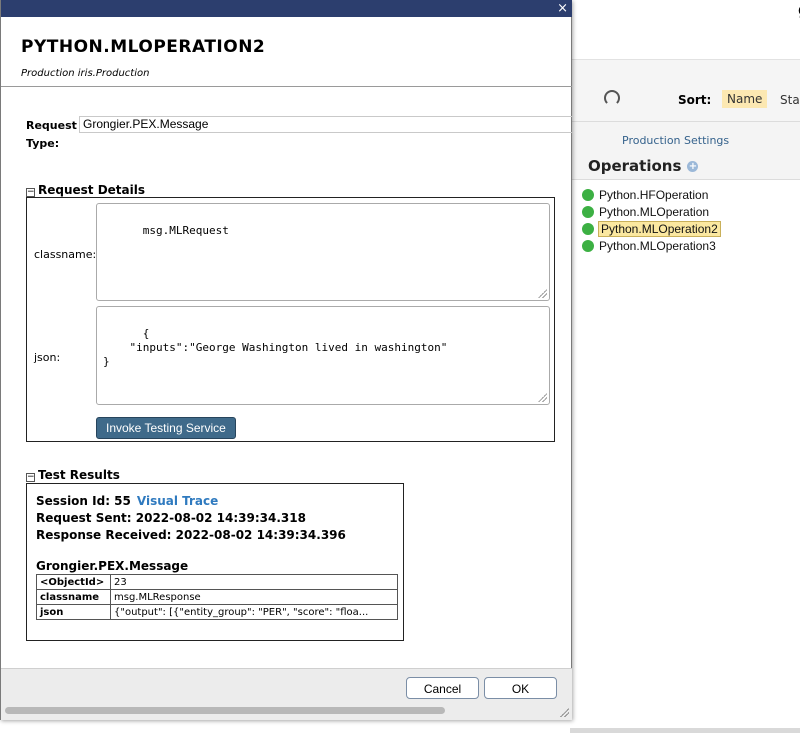  Describe the element at coordinates (143, 47) in the screenshot. I see `dialog-title: PYTHON.MLOPERATION2` at that location.